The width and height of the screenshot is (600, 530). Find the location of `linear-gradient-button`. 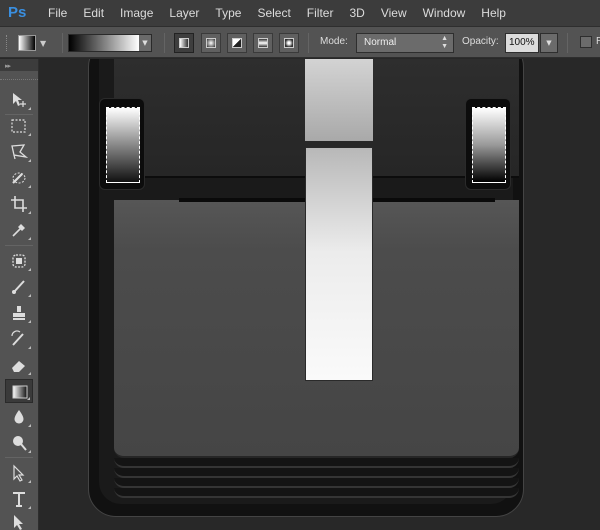

linear-gradient-button is located at coordinates (184, 43).